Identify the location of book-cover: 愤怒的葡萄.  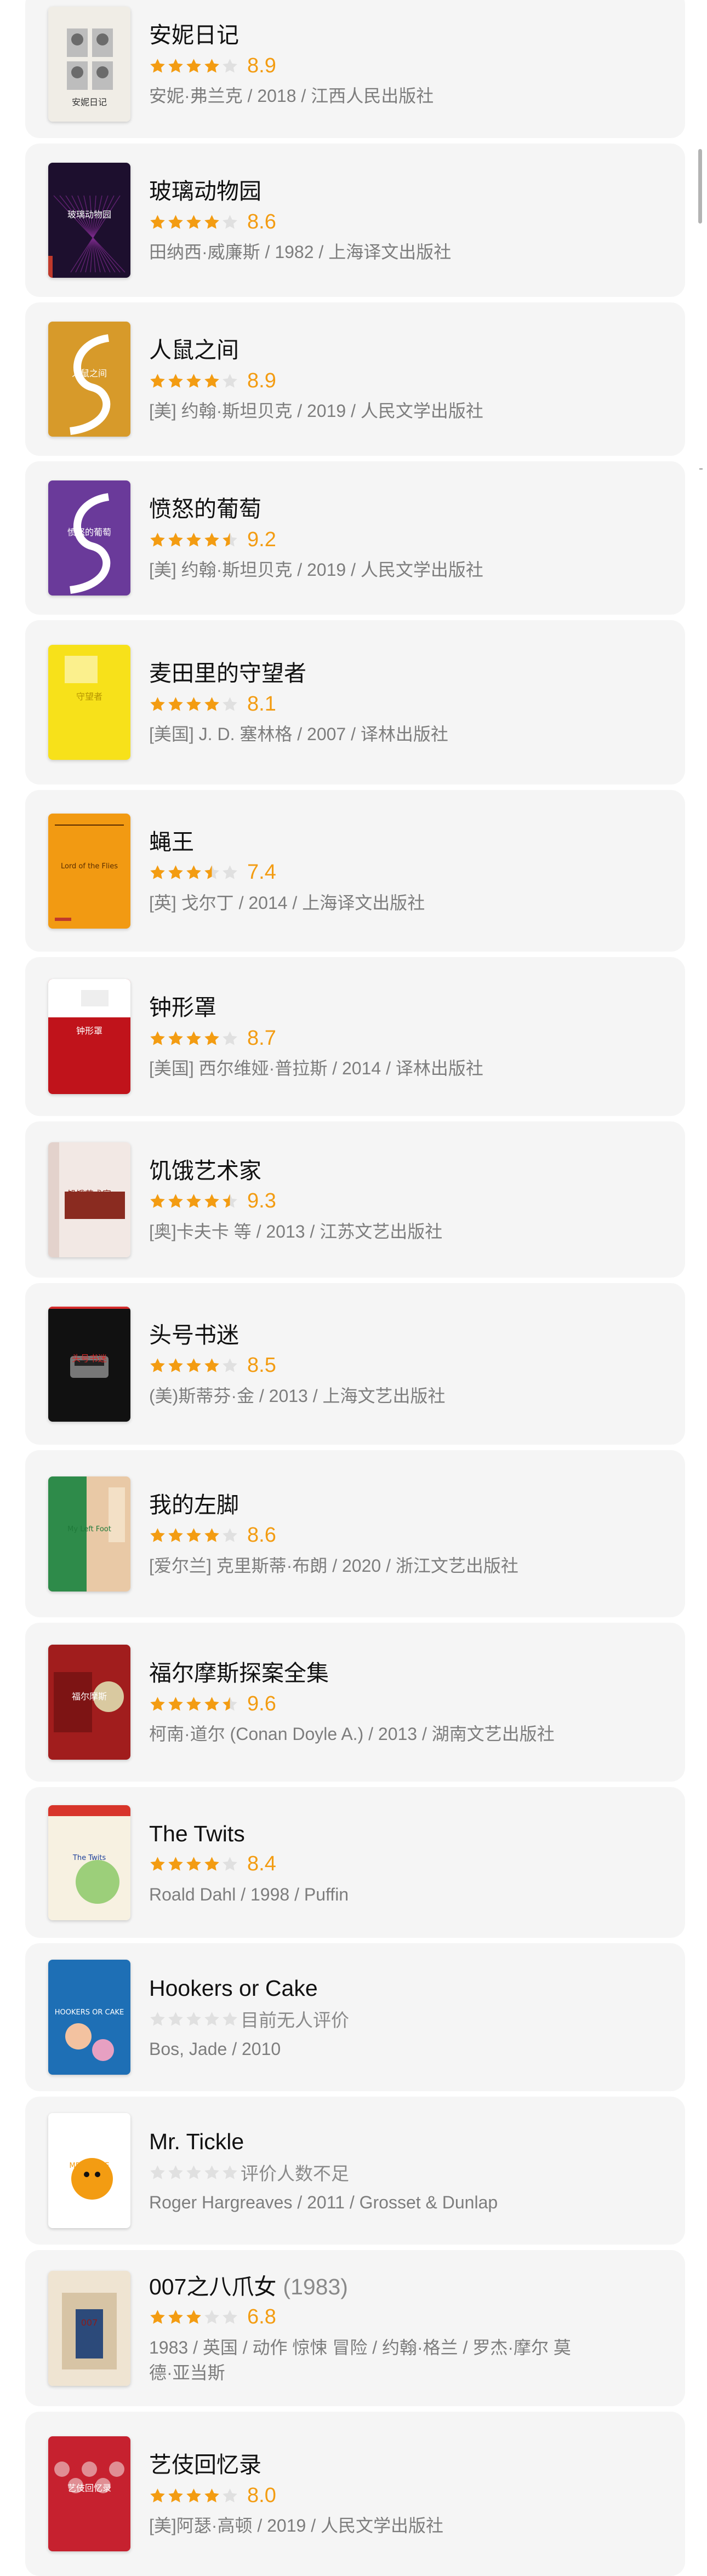
(89, 538).